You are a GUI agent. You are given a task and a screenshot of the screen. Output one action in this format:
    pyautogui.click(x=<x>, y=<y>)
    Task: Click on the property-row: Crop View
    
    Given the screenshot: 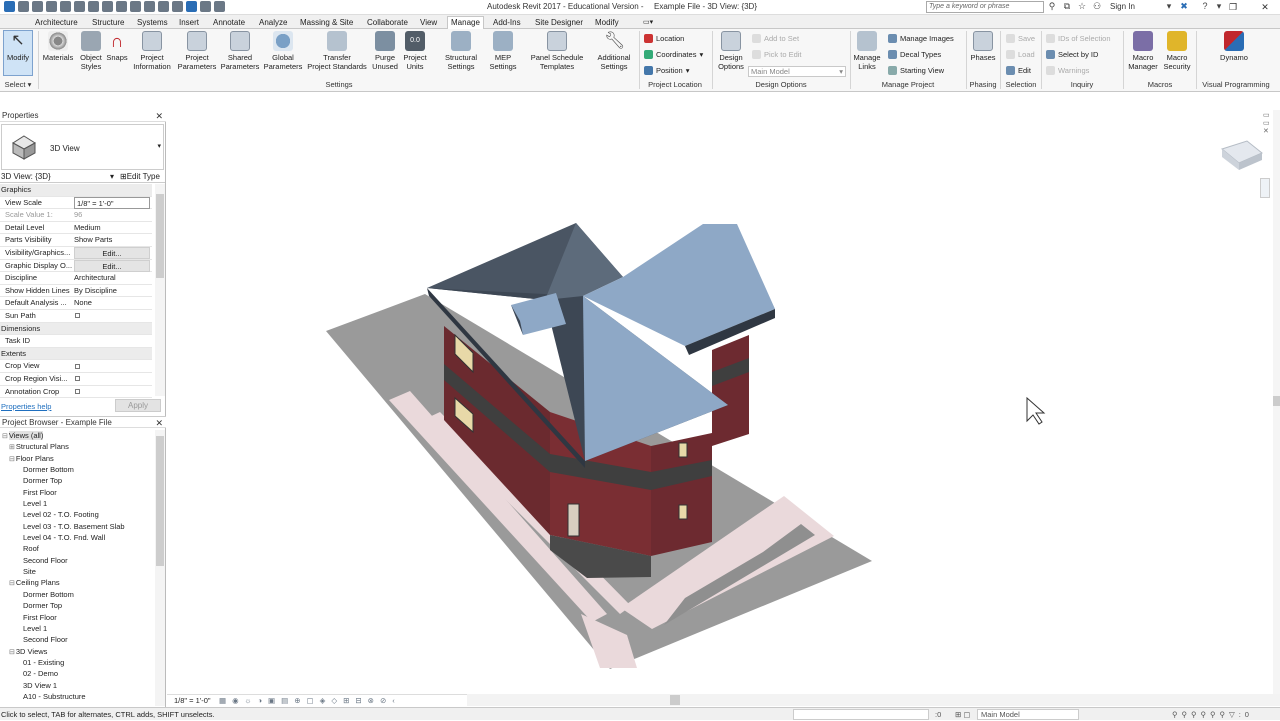 What is the action you would take?
    pyautogui.click(x=76, y=366)
    